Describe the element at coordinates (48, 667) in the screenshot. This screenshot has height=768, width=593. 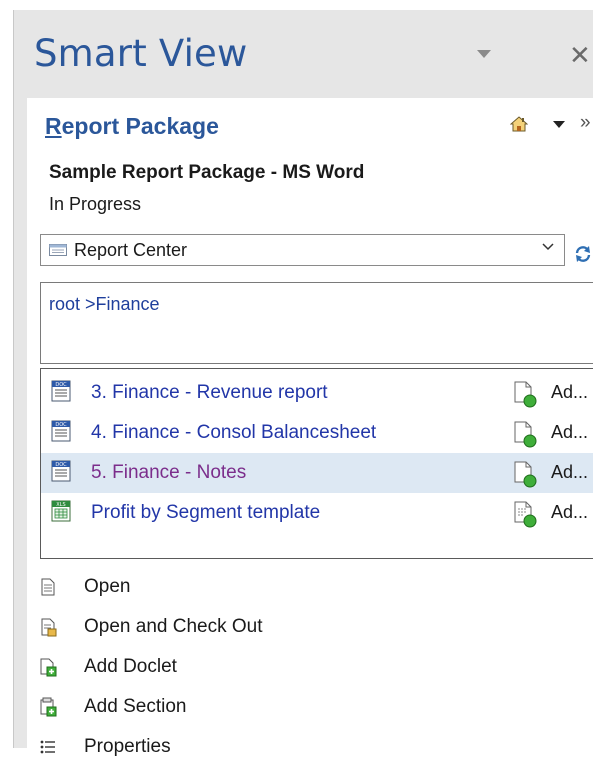
I see `add-doclet-icon` at that location.